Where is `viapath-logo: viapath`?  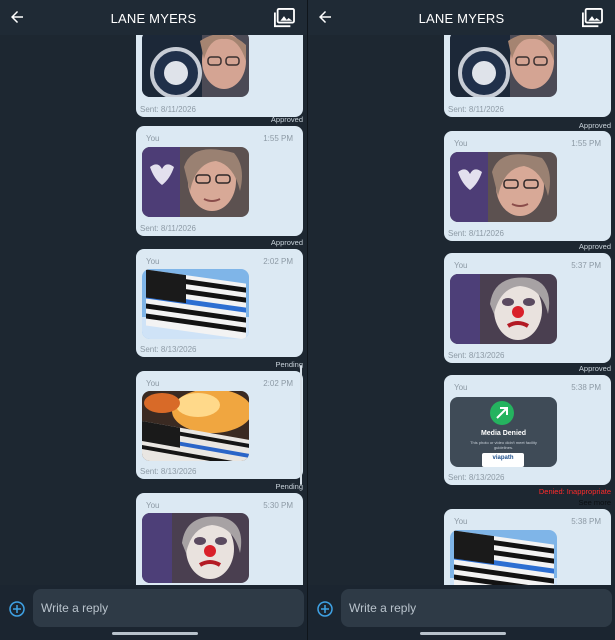 viapath-logo: viapath is located at coordinates (503, 460).